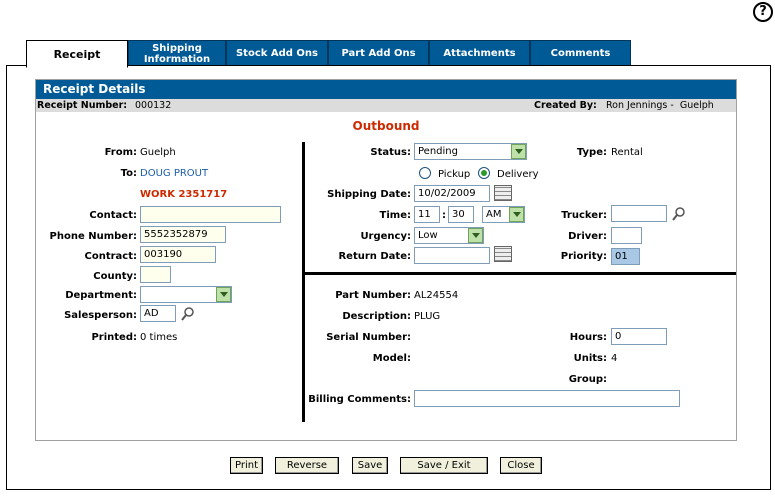  What do you see at coordinates (484, 173) in the screenshot?
I see `delivery-radio` at bounding box center [484, 173].